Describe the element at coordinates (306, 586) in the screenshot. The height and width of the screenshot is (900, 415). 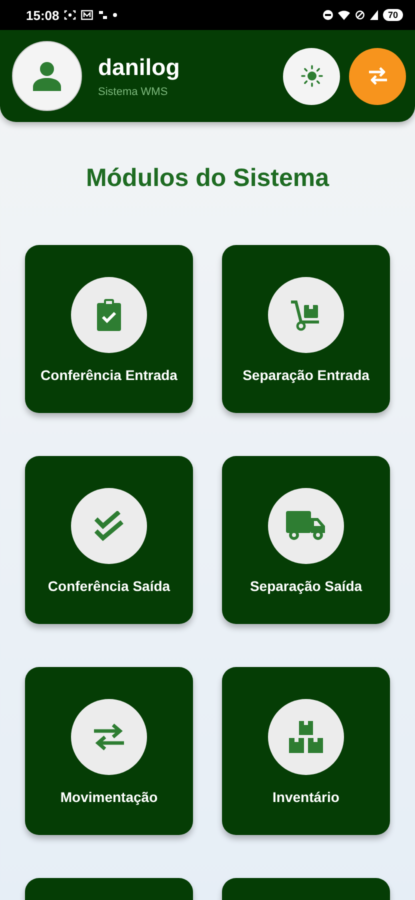
I see `module-label: Separação Saída` at that location.